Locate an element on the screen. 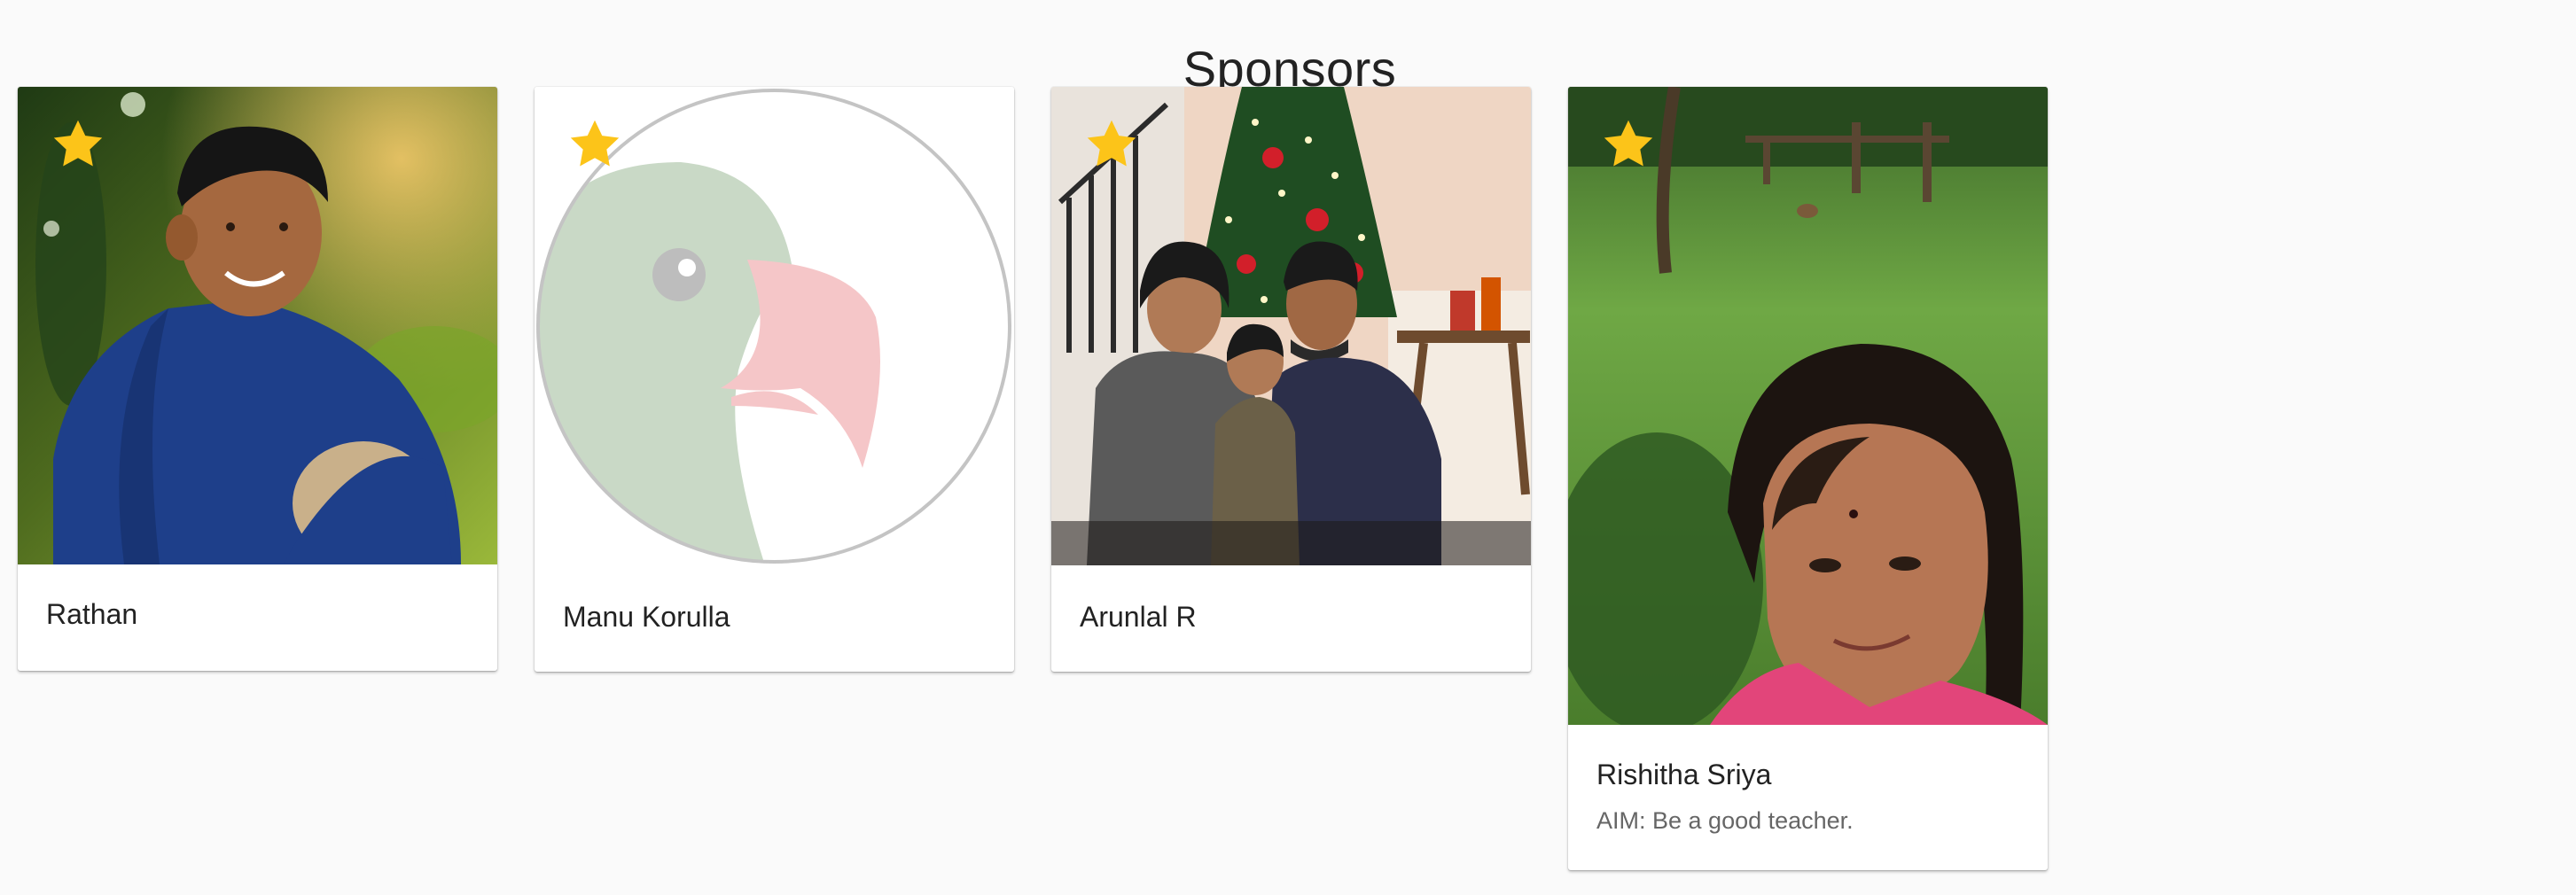  girl-selfie-photo is located at coordinates (1808, 406).